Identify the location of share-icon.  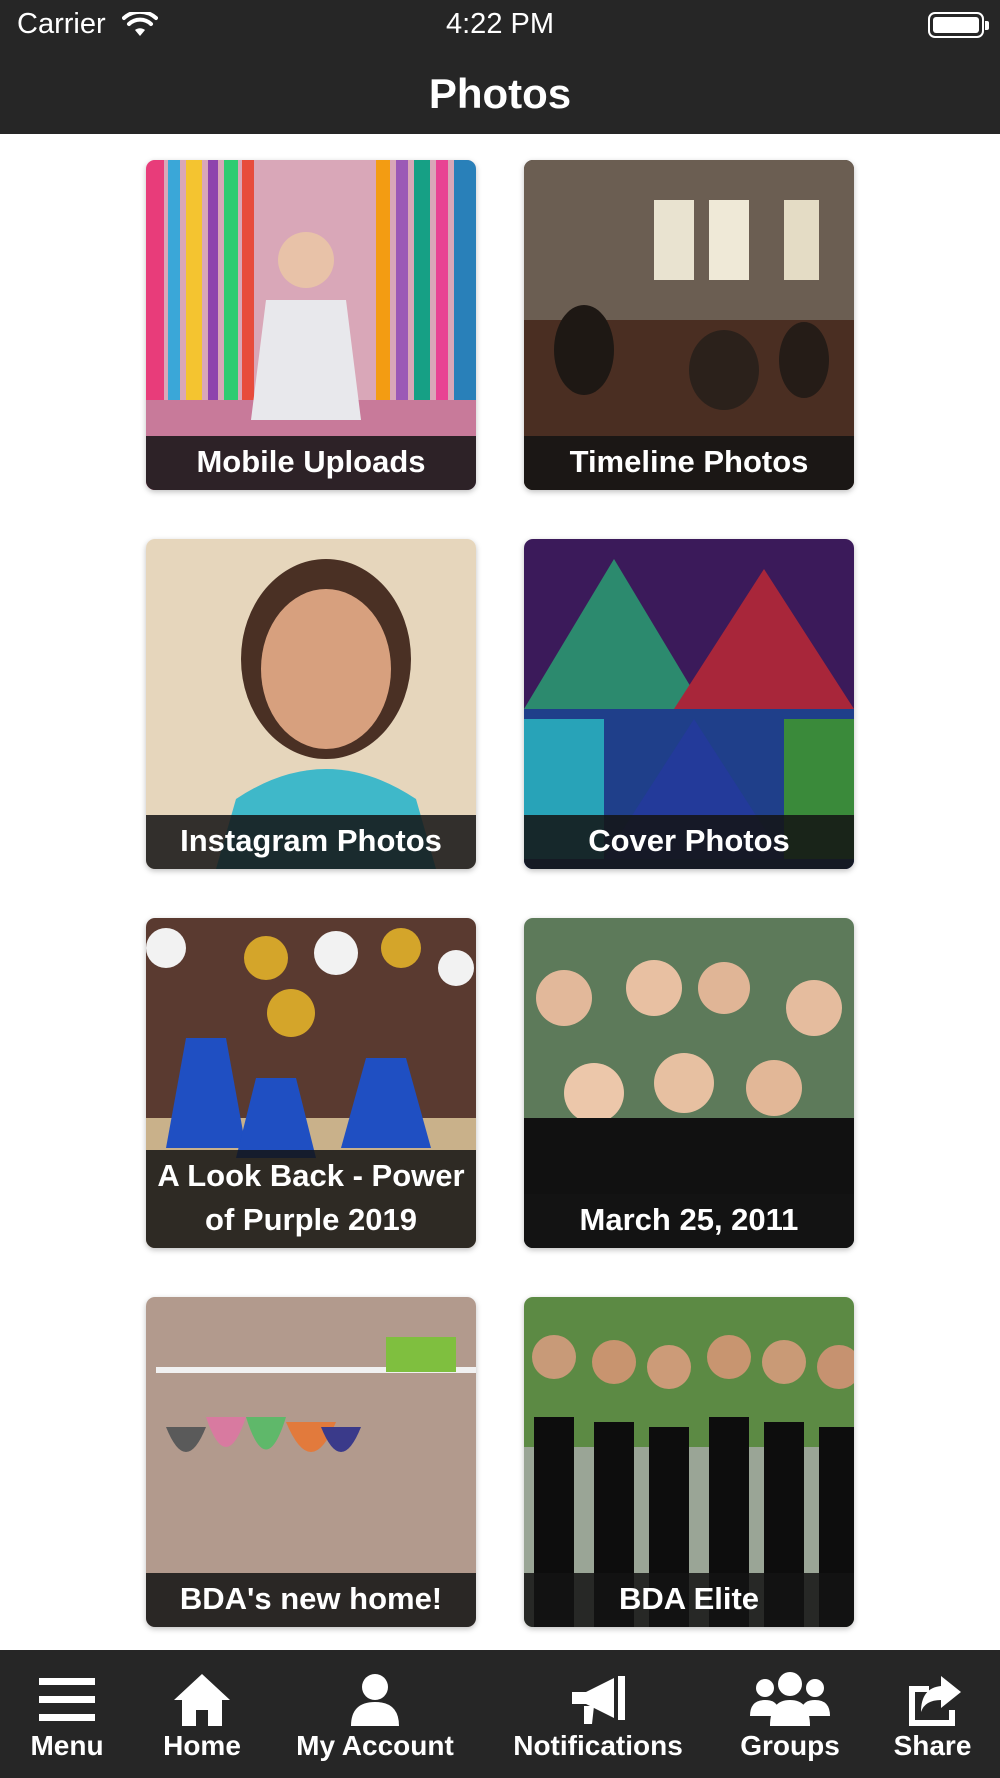
(934, 1701).